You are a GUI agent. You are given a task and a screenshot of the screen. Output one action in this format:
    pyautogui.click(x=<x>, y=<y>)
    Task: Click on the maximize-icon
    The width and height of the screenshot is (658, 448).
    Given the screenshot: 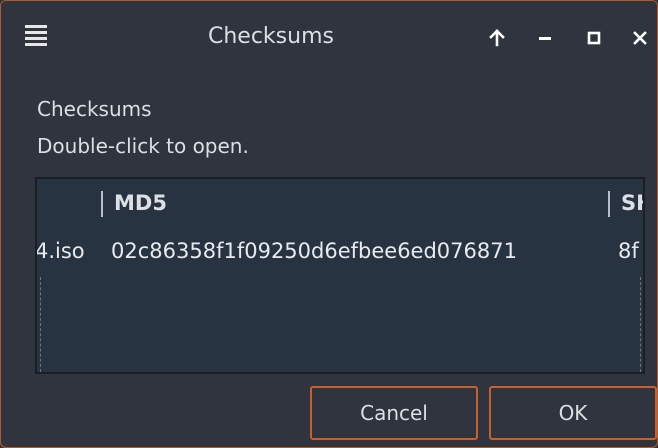 What is the action you would take?
    pyautogui.click(x=594, y=38)
    